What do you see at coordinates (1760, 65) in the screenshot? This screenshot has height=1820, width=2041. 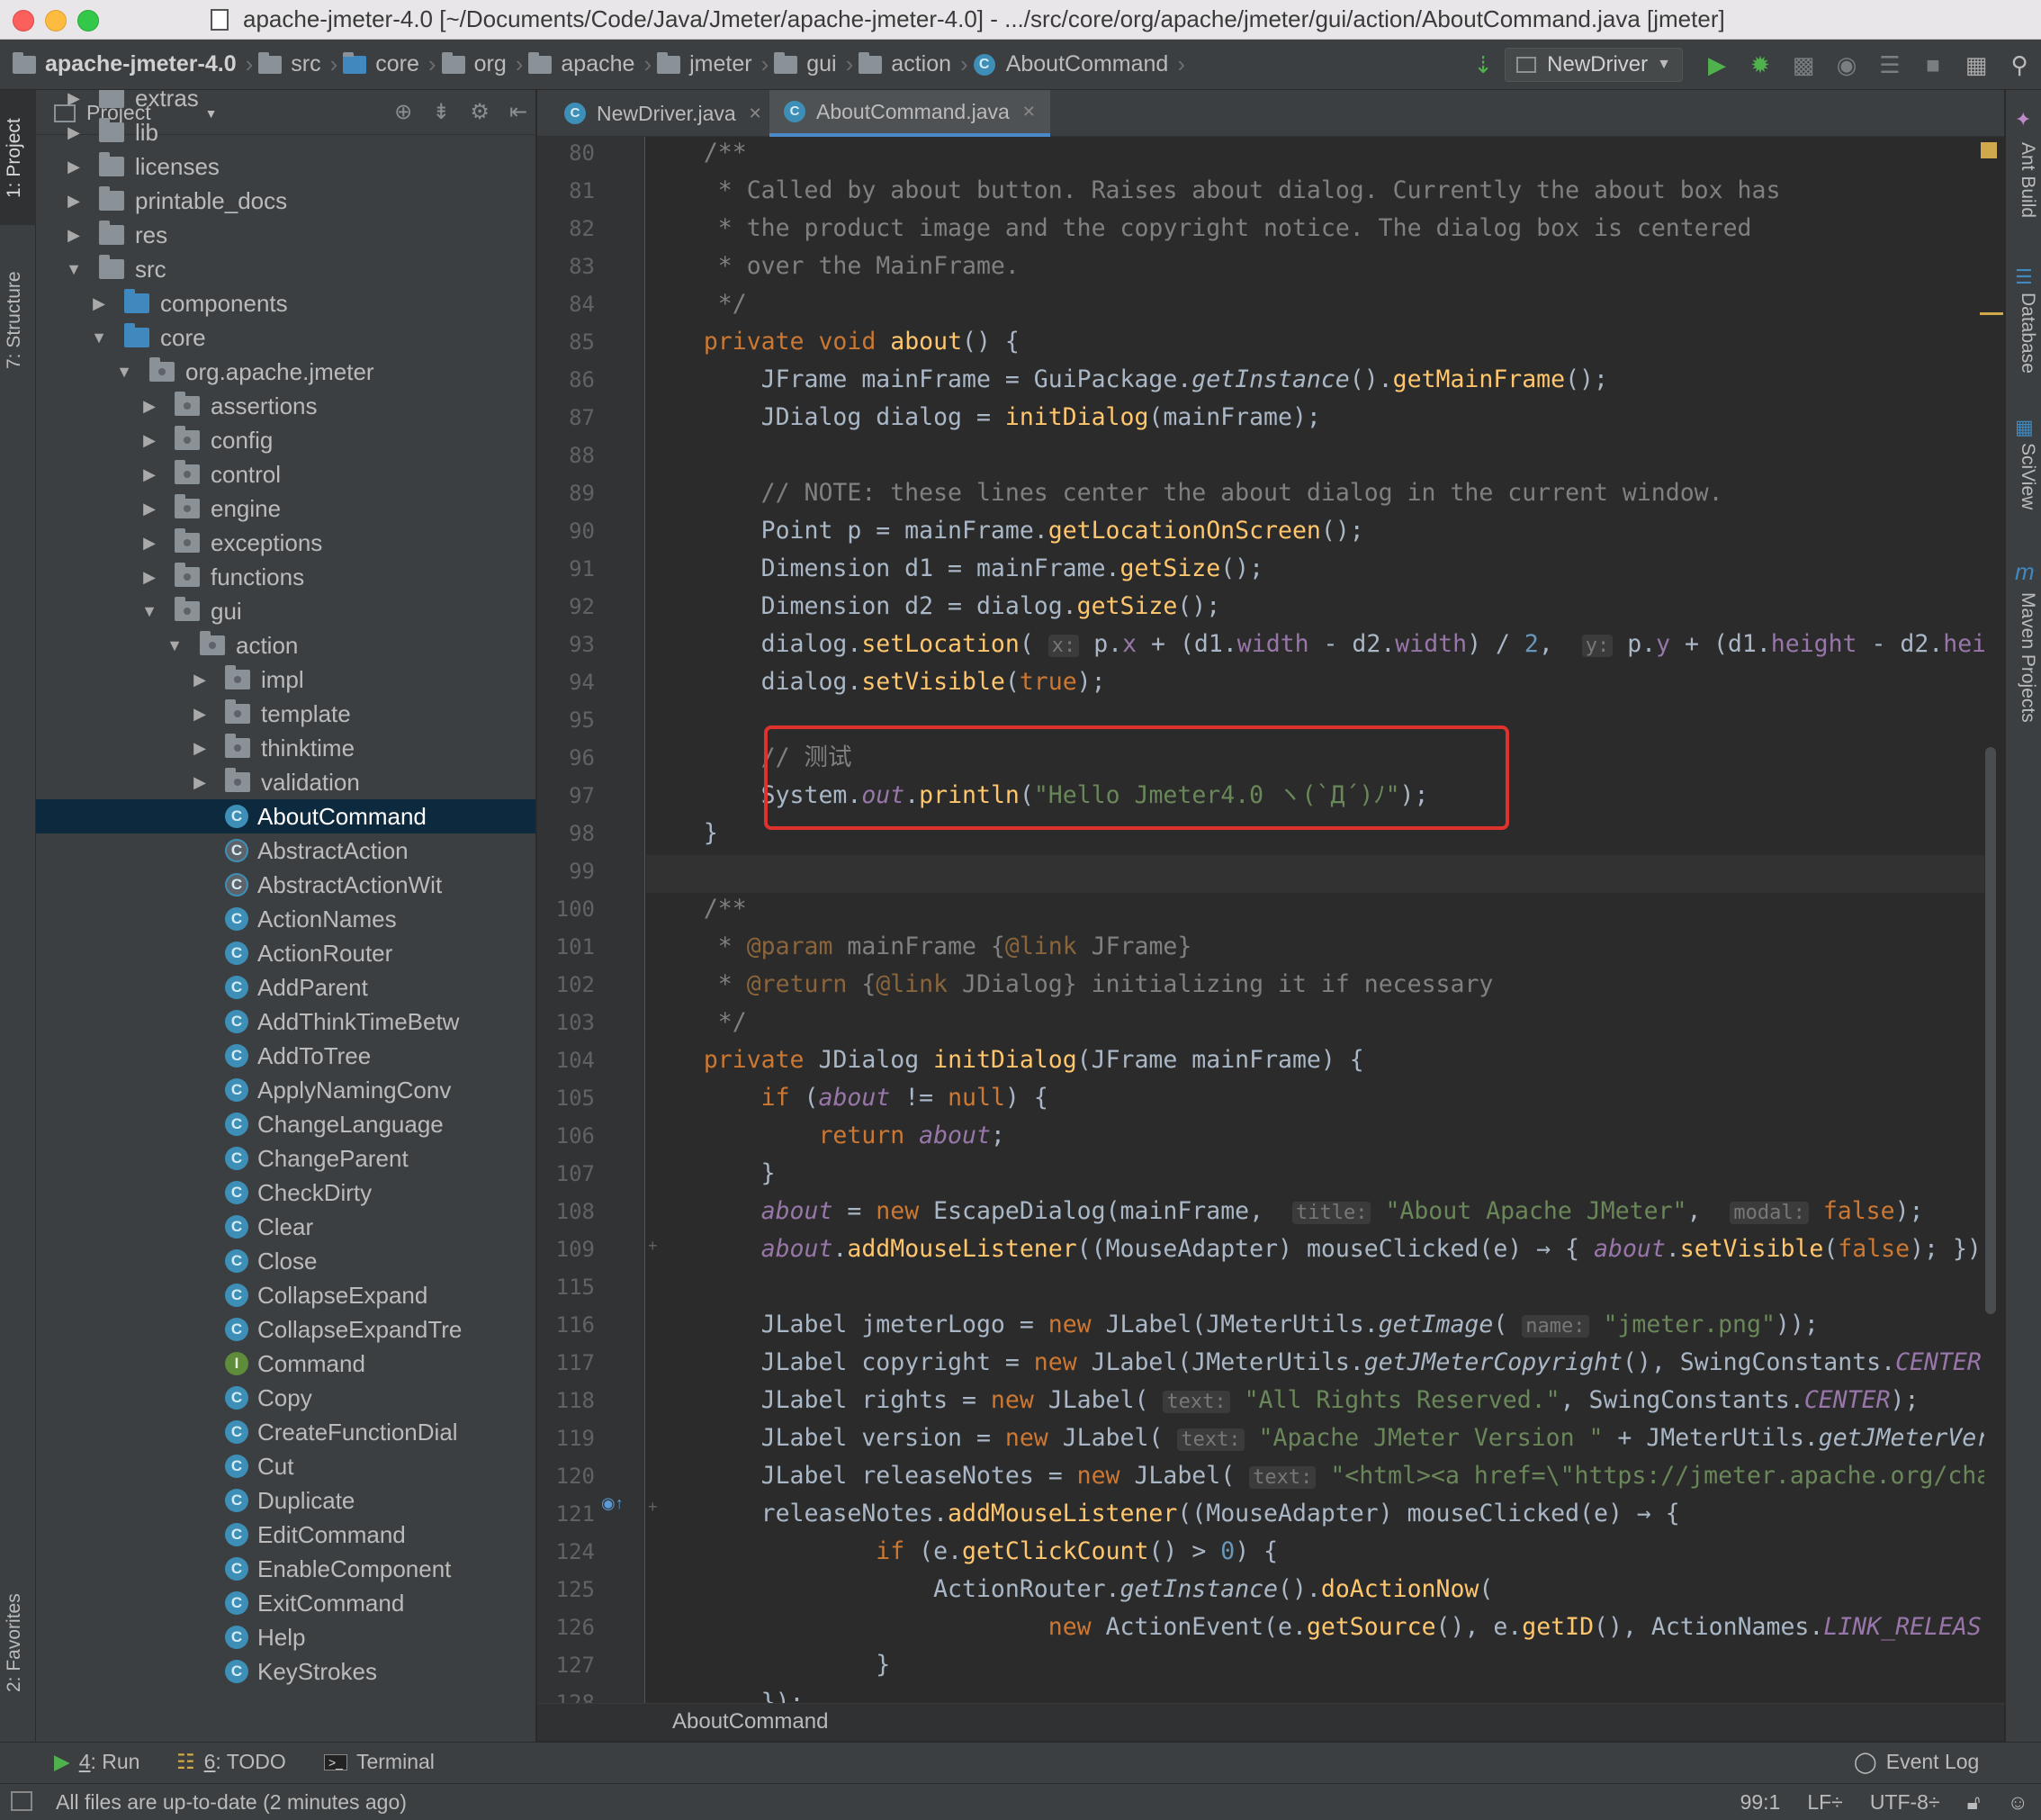 I see `debug-icon: ✹` at bounding box center [1760, 65].